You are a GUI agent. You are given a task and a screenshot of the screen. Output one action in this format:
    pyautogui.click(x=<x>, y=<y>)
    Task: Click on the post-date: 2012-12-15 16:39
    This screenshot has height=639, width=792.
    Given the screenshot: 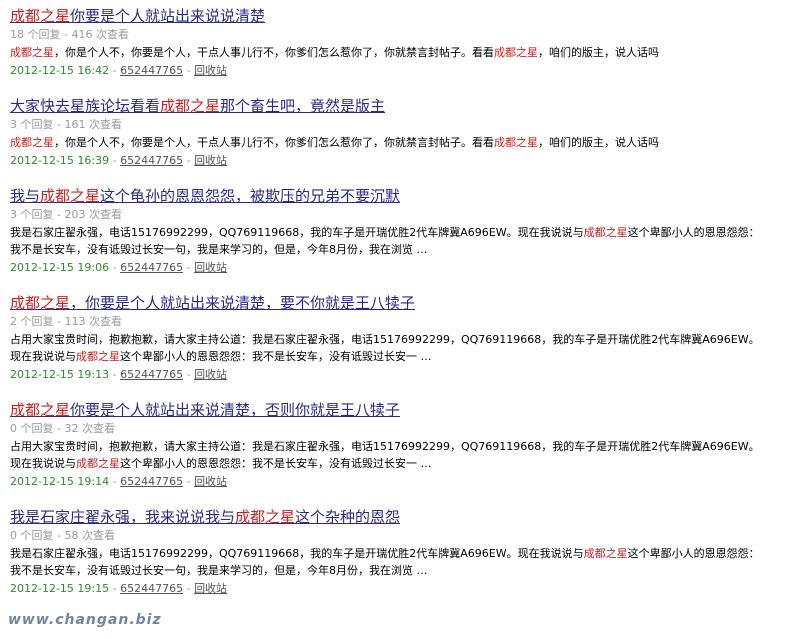 What is the action you would take?
    pyautogui.click(x=60, y=160)
    